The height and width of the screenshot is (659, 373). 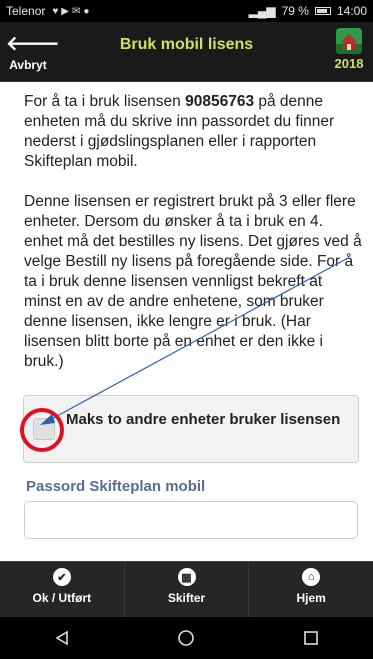 I want to click on carrier-info: Telenor ♥ ▶ ✉ ●, so click(x=47, y=11).